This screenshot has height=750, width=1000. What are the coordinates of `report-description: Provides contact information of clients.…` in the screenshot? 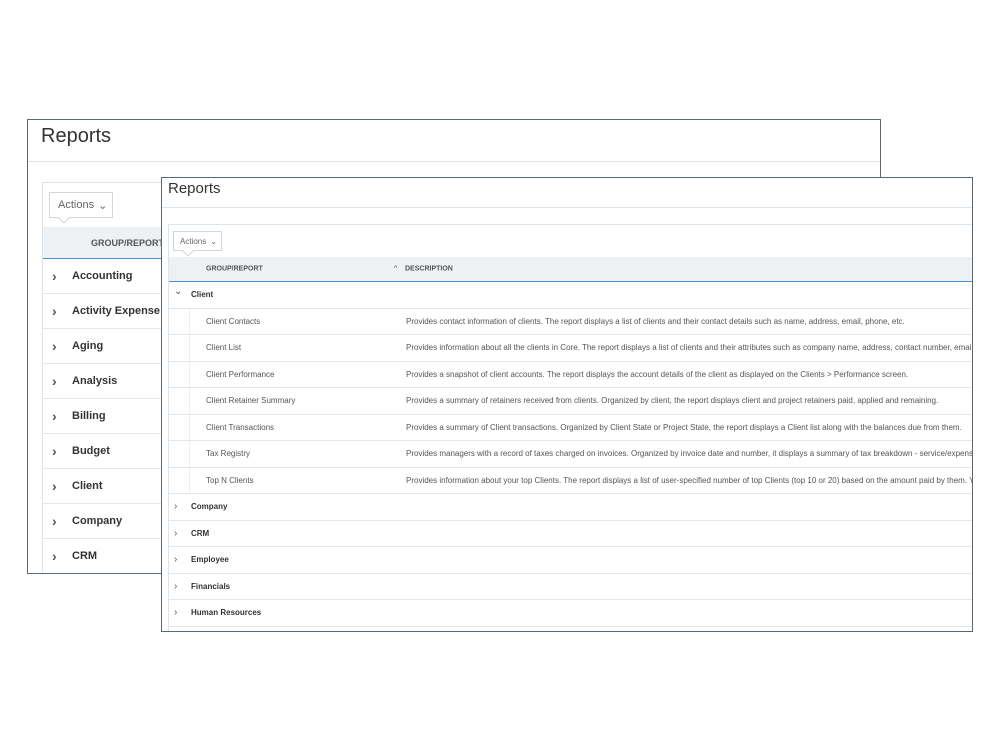 It's located at (655, 321).